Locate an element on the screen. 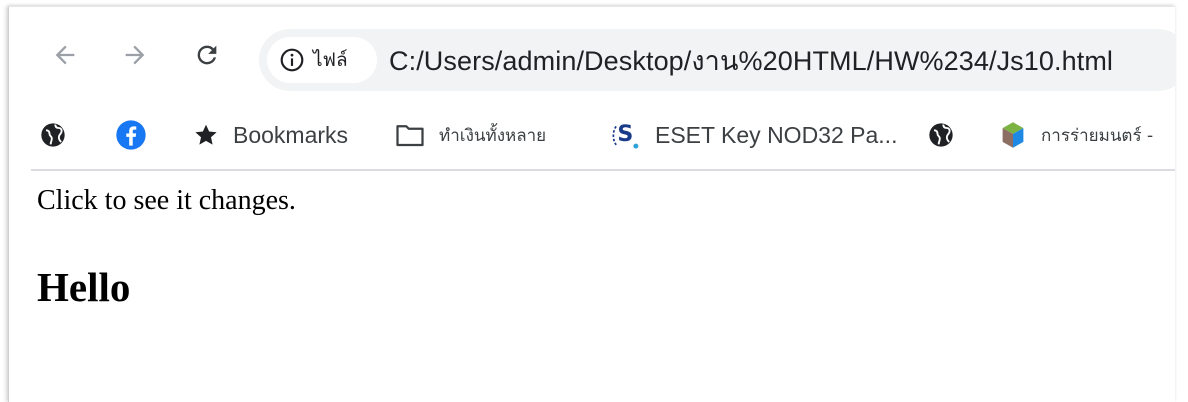 The image size is (1188, 402). svg-text: S is located at coordinates (625, 134).